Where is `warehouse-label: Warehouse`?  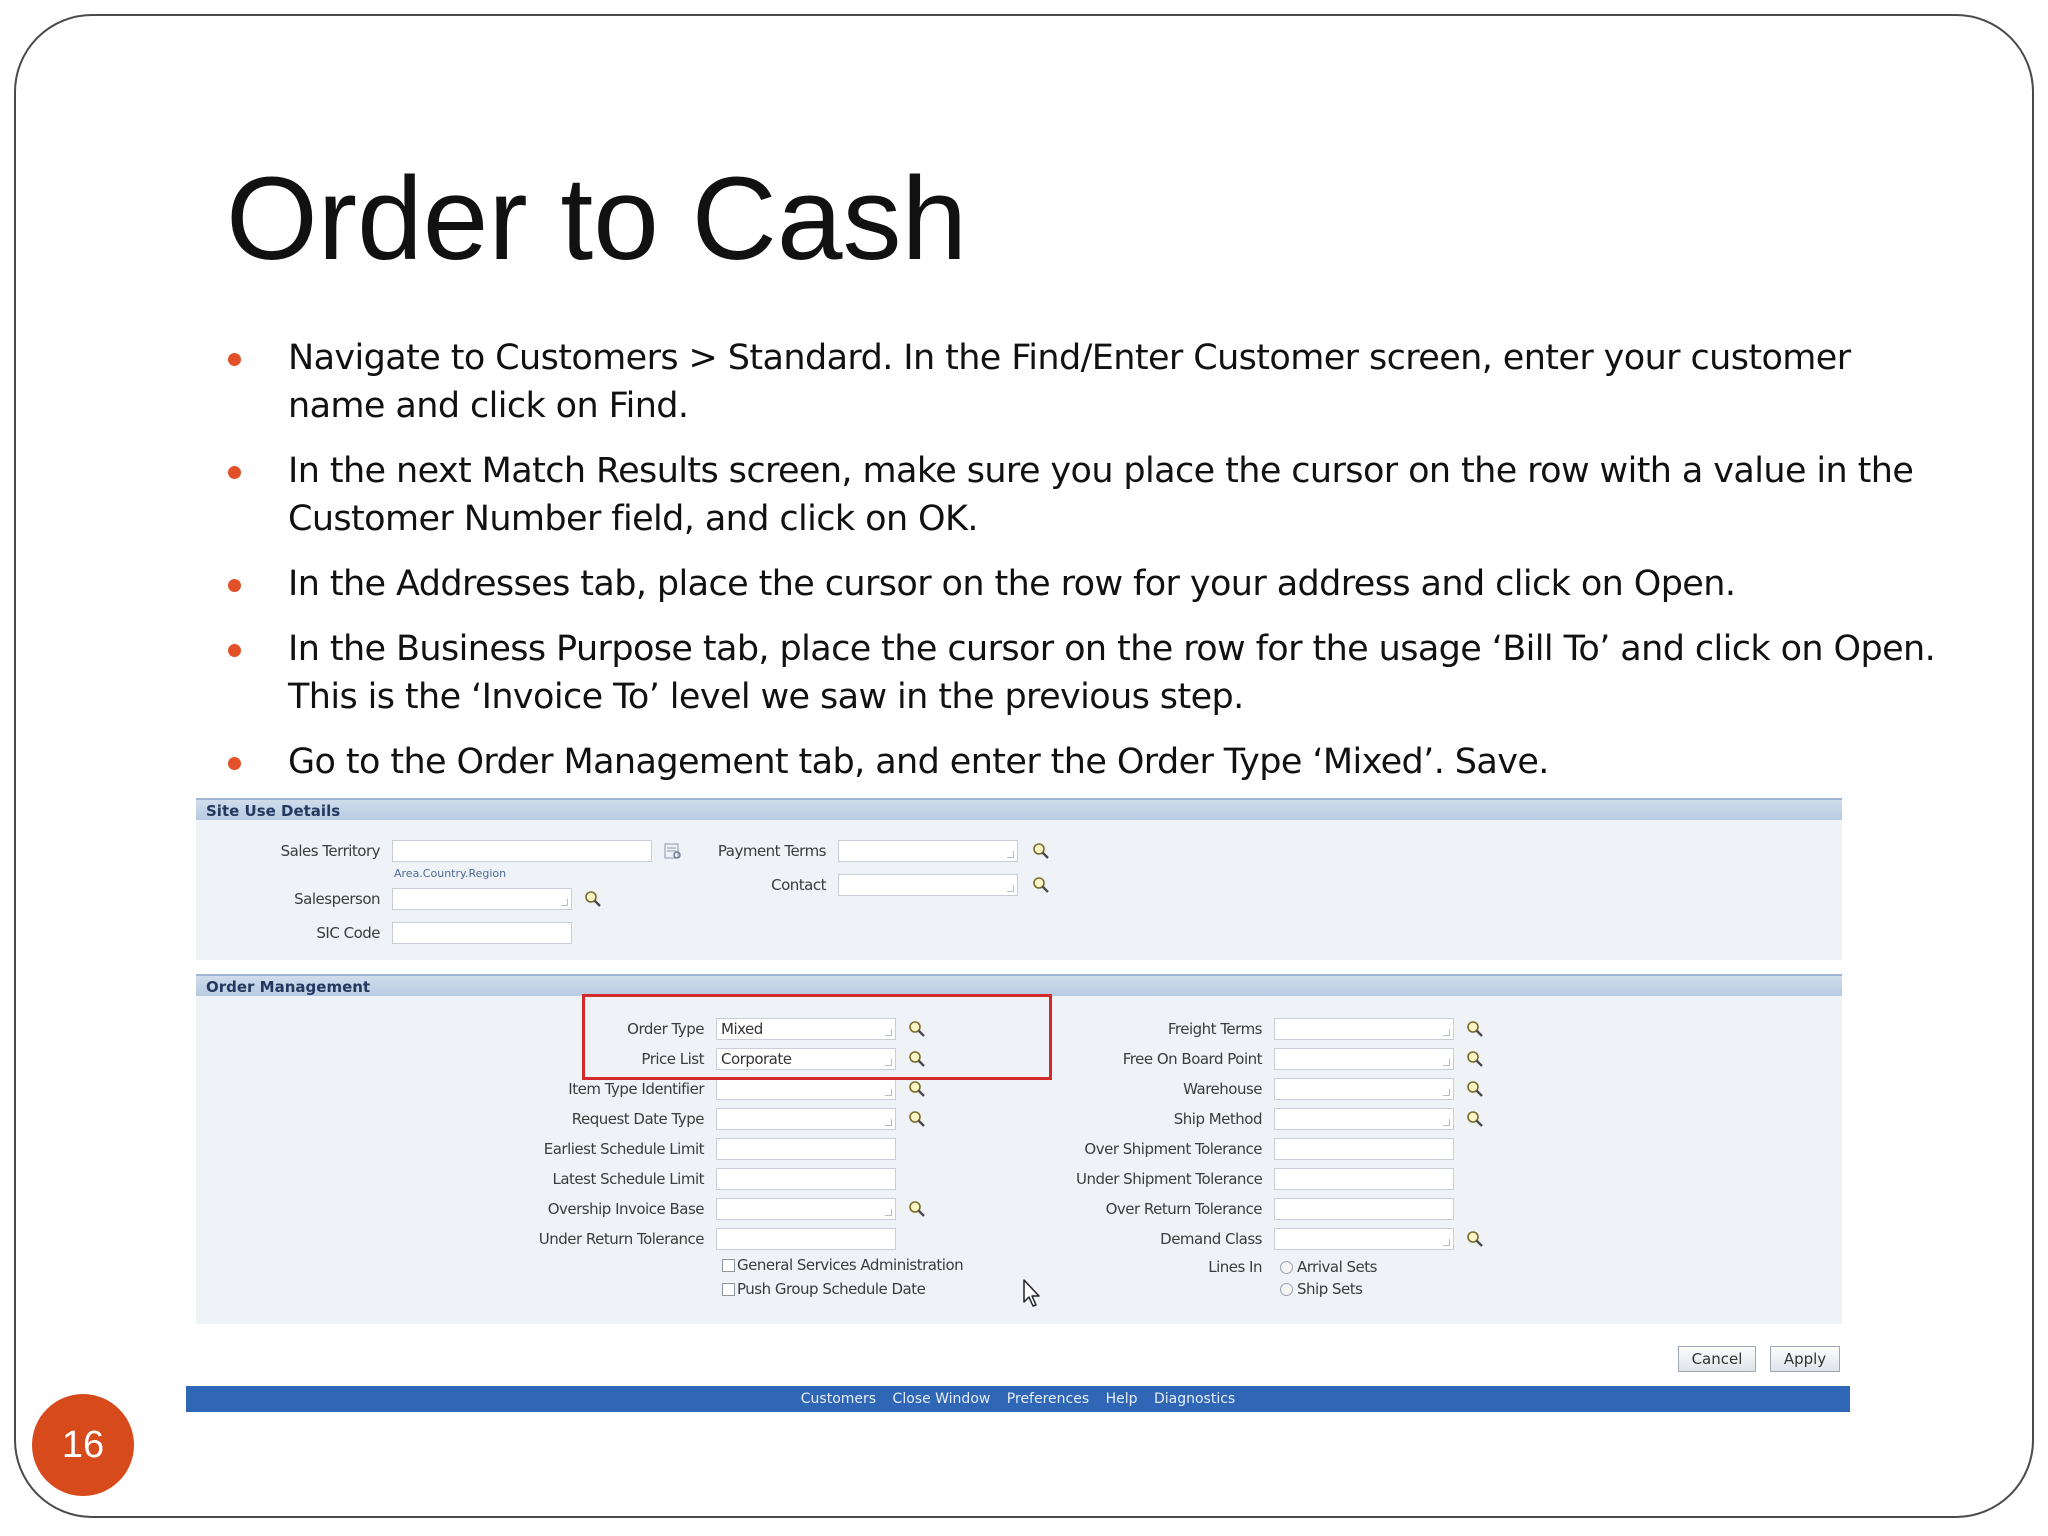 warehouse-label: Warehouse is located at coordinates (1222, 1089).